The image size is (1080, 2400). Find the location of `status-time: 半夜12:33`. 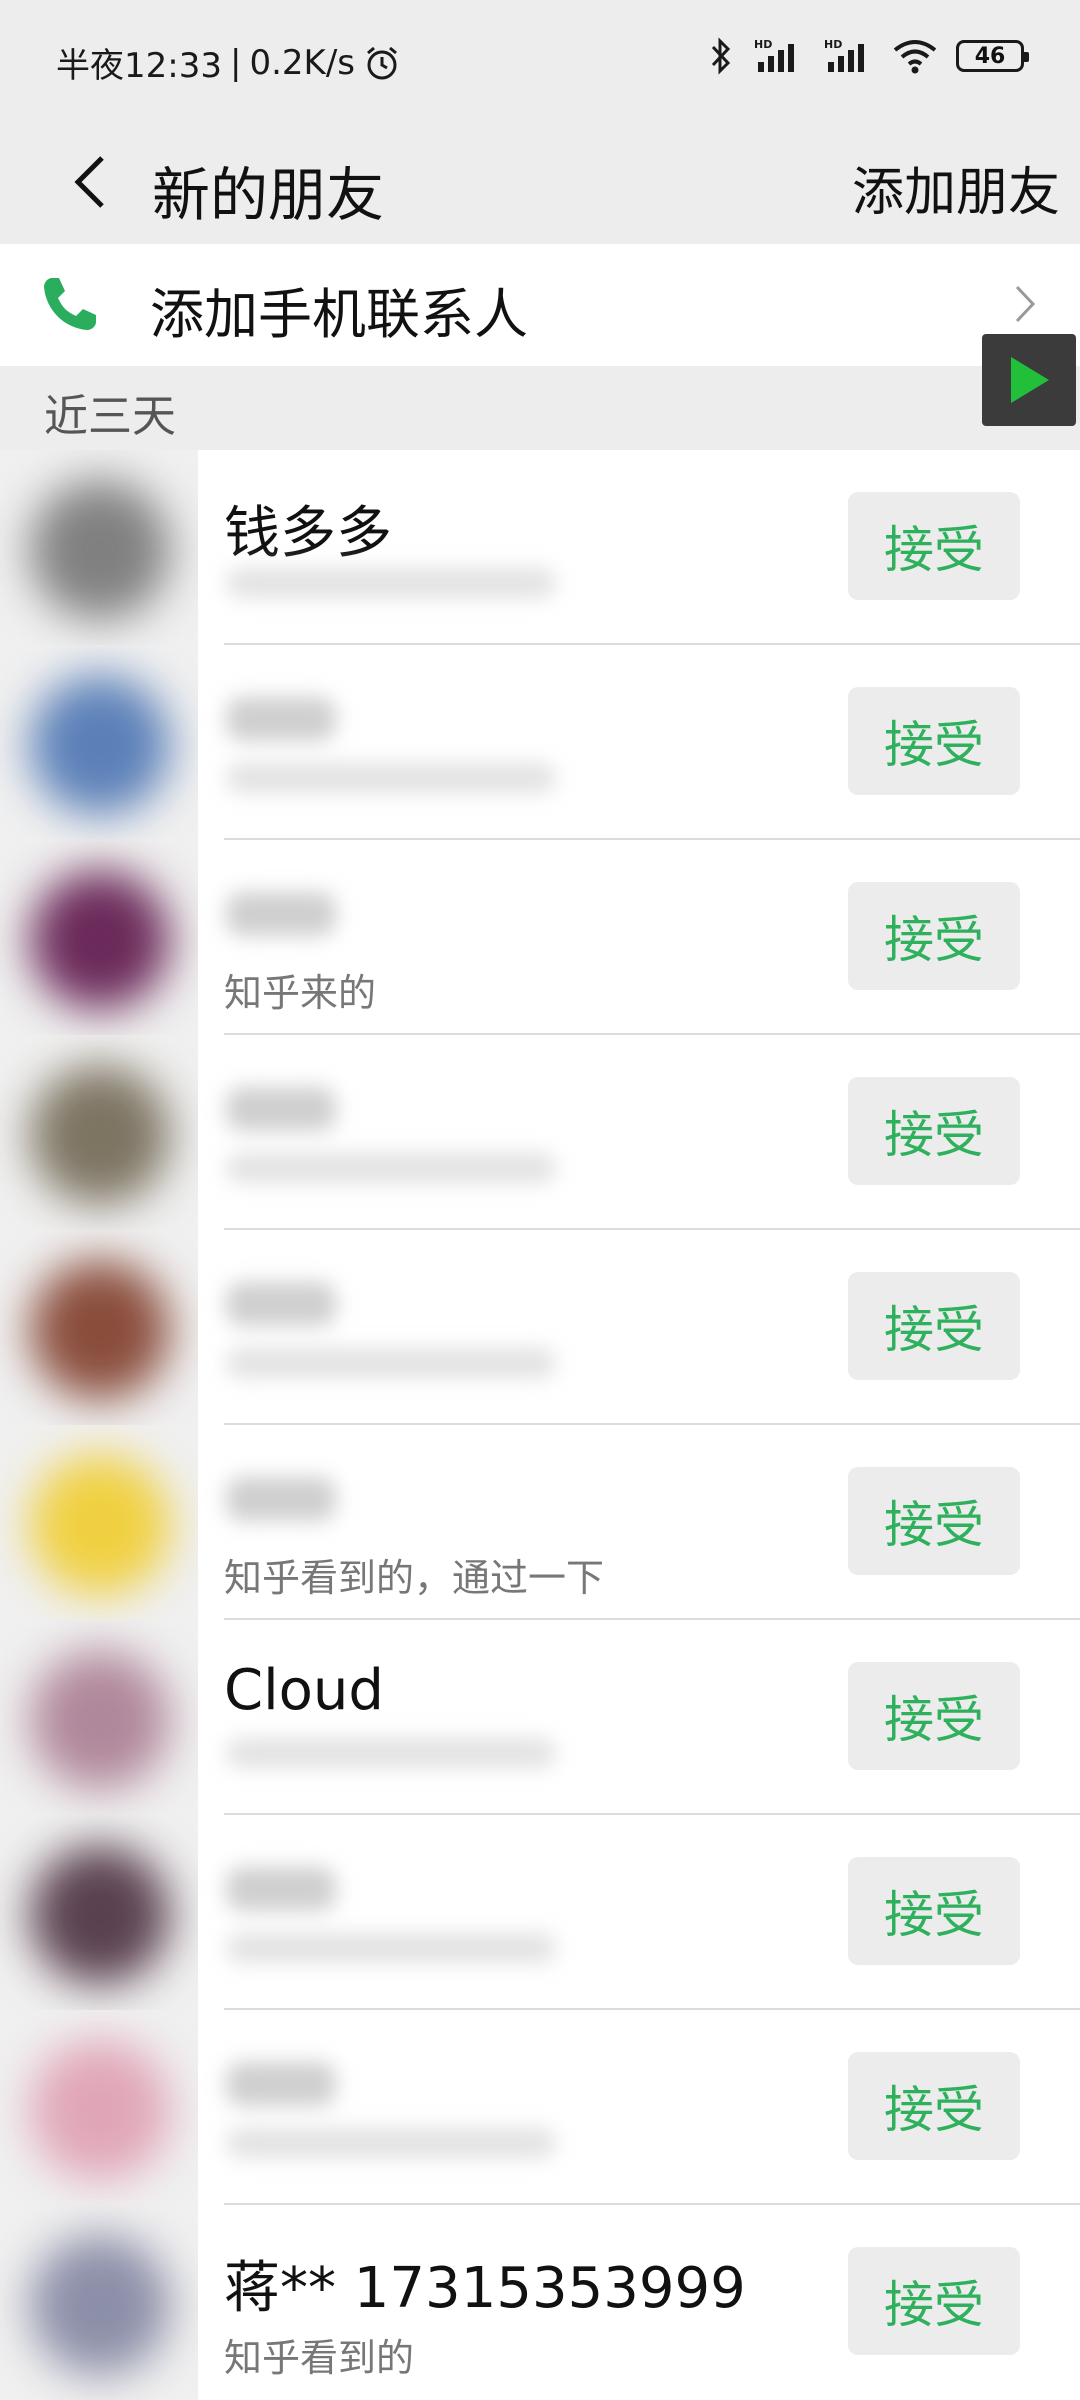

status-time: 半夜12:33 is located at coordinates (139, 66).